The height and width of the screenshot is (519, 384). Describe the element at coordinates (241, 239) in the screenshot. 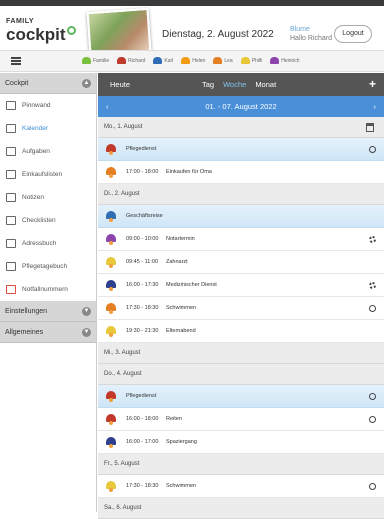

I see `event-row: 09:00 - 10:00 Notartermin` at that location.